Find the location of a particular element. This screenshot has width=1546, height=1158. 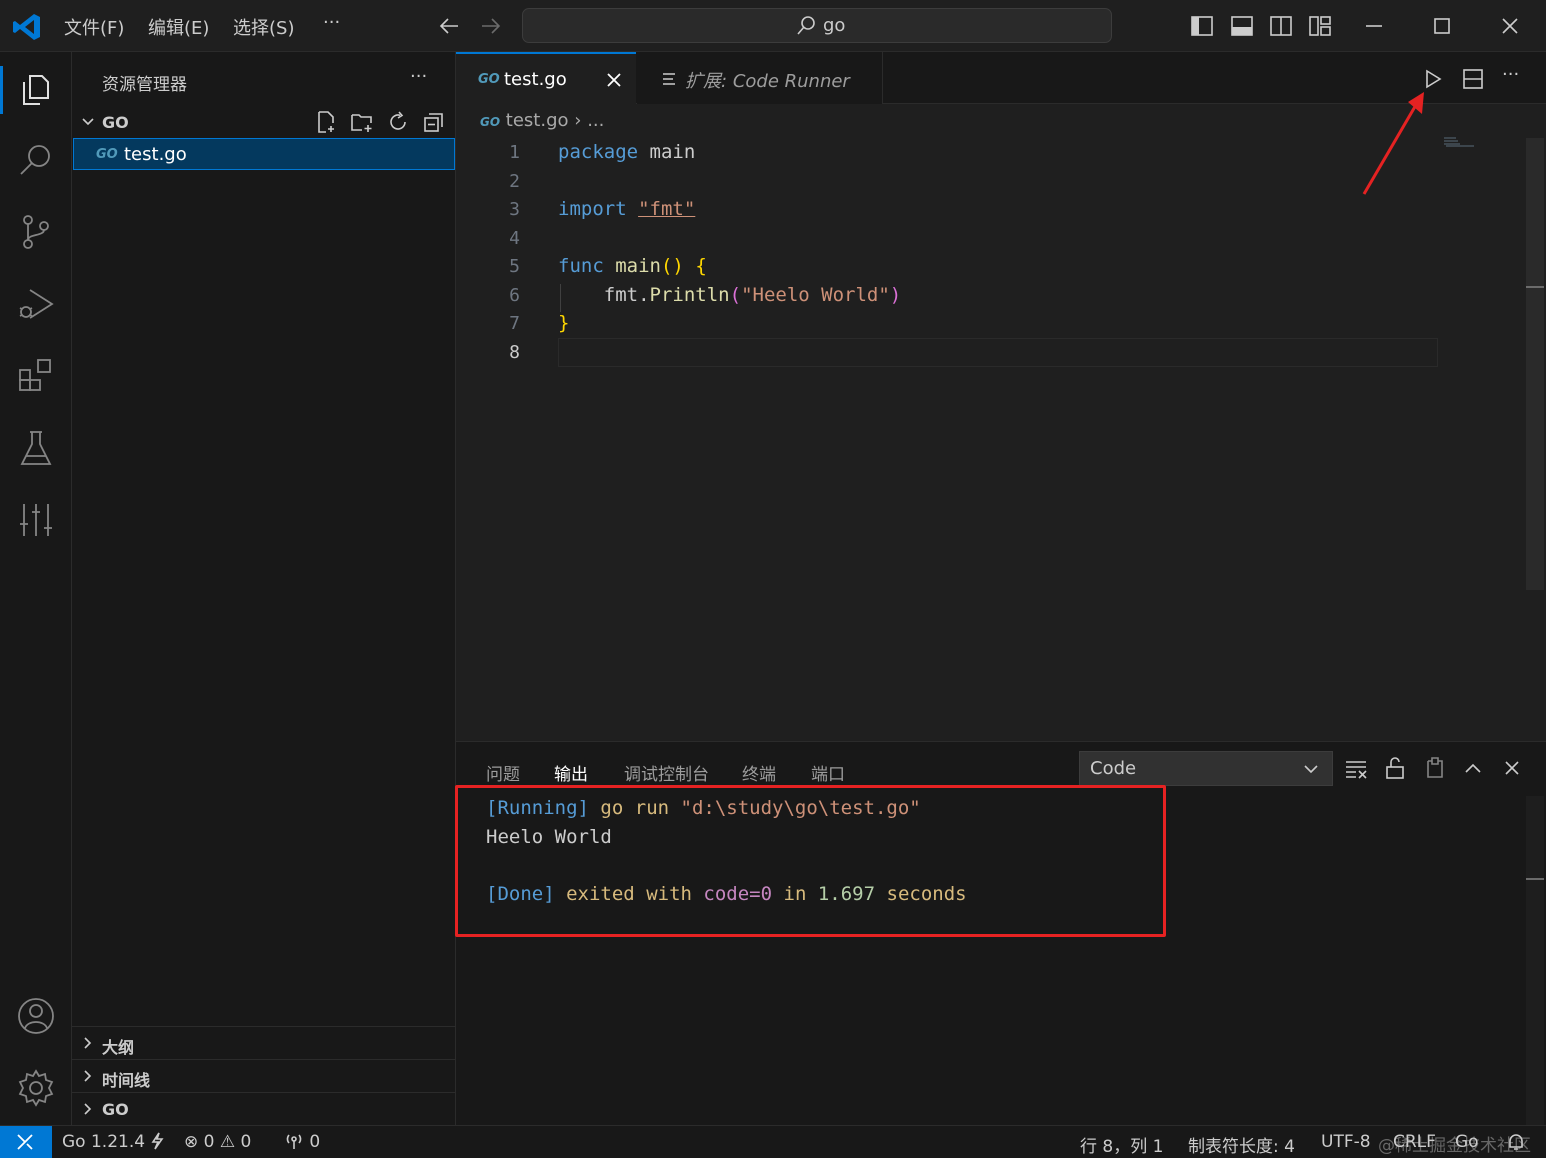

editor-scrollbar is located at coordinates (1535, 364).